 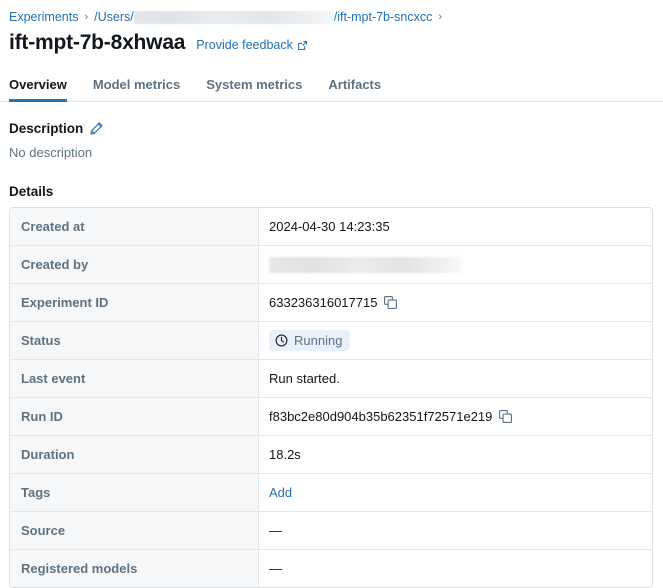 I want to click on breadcrumb-path-prefix: /Users/, so click(x=114, y=17).